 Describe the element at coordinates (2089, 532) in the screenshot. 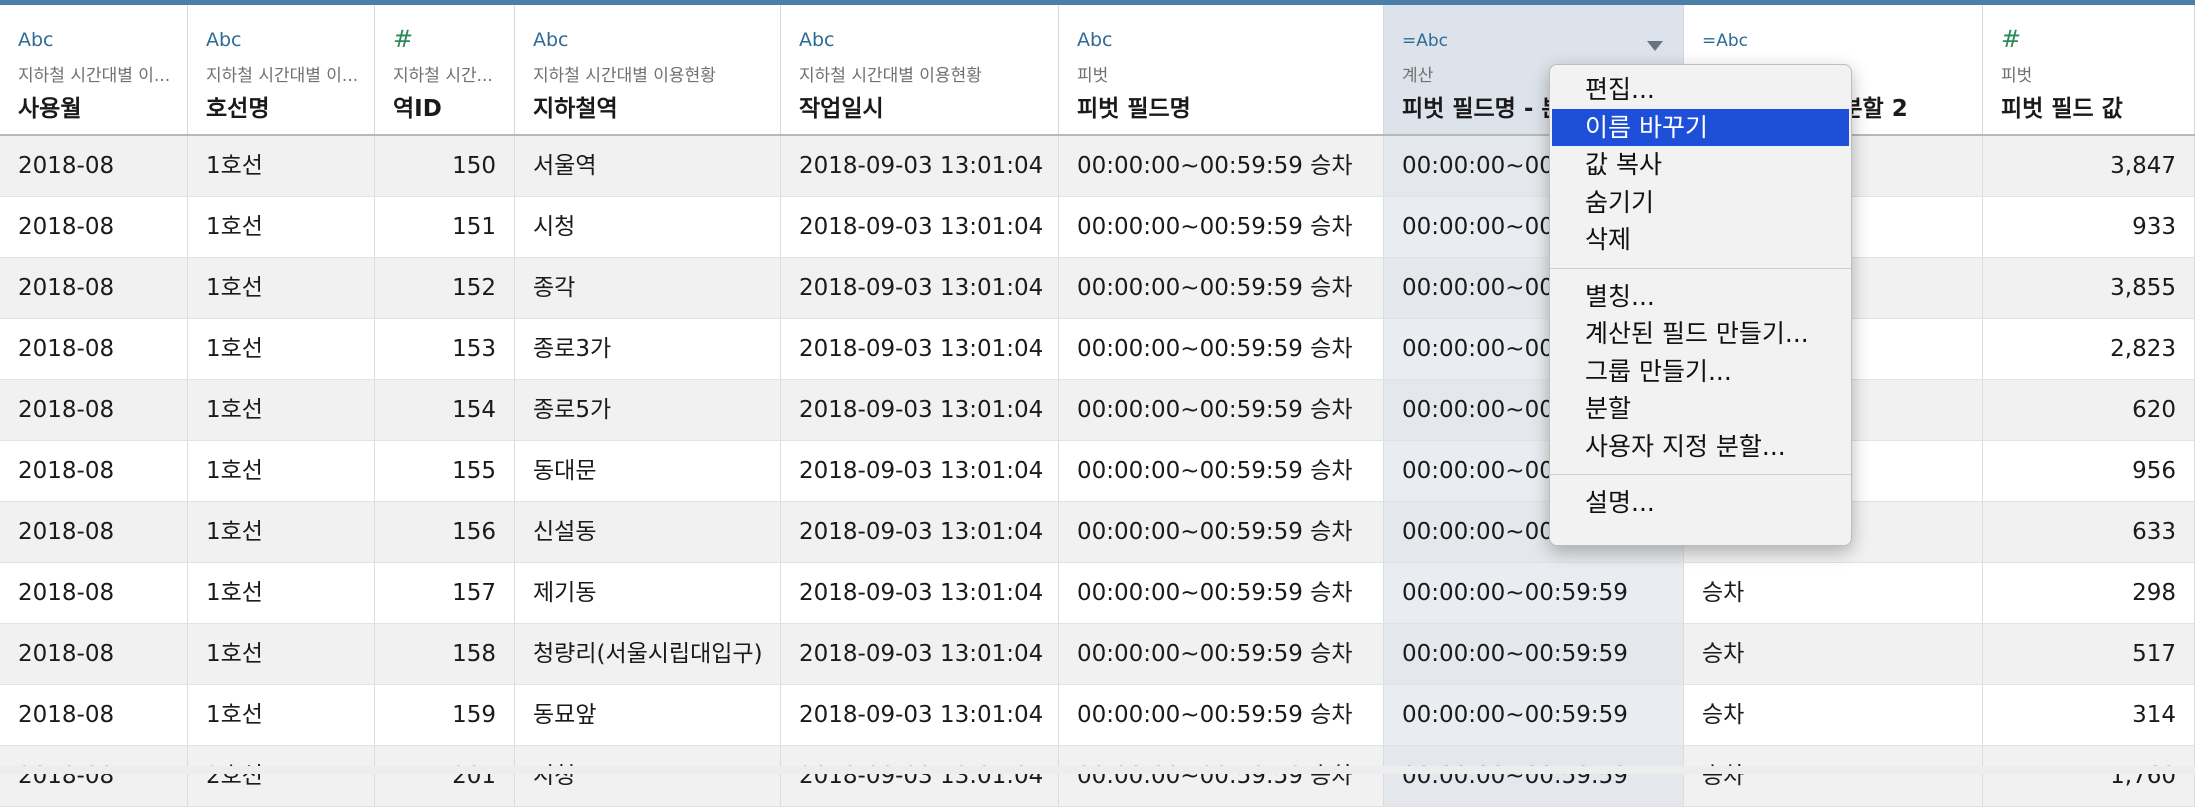

I see `pivot-field-value-cell: 633` at that location.